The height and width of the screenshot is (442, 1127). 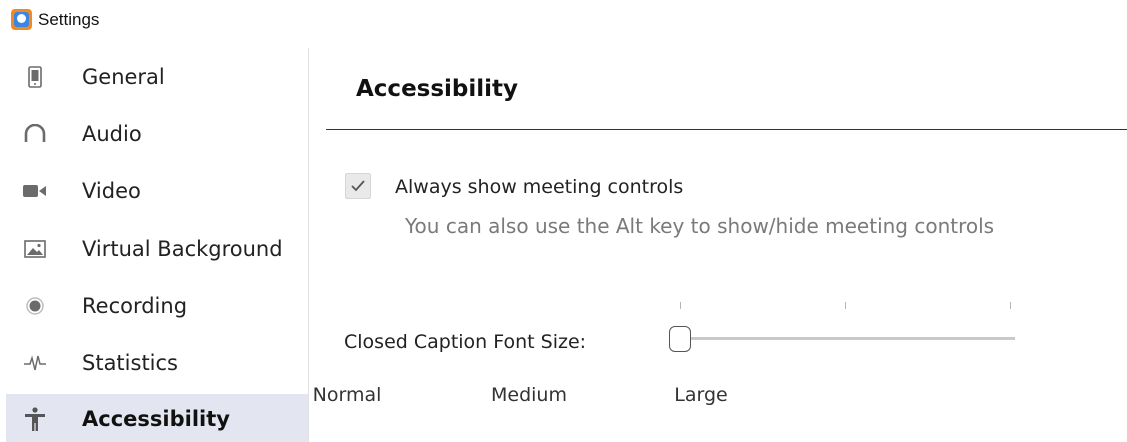 I want to click on checkmark-icon, so click(x=358, y=186).